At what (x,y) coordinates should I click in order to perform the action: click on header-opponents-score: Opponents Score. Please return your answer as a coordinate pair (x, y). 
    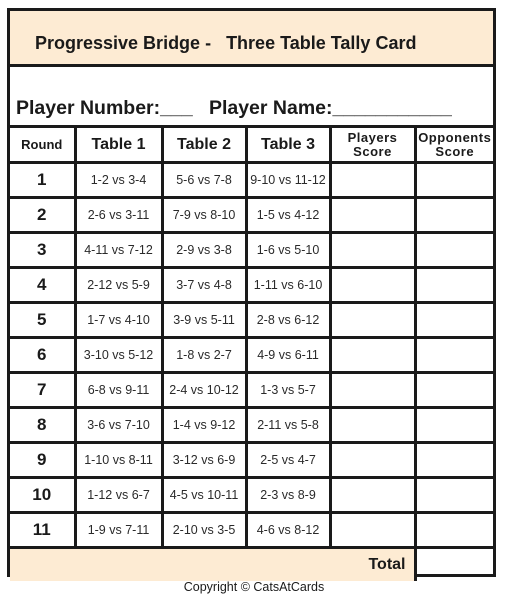
    Looking at the image, I should click on (453, 144).